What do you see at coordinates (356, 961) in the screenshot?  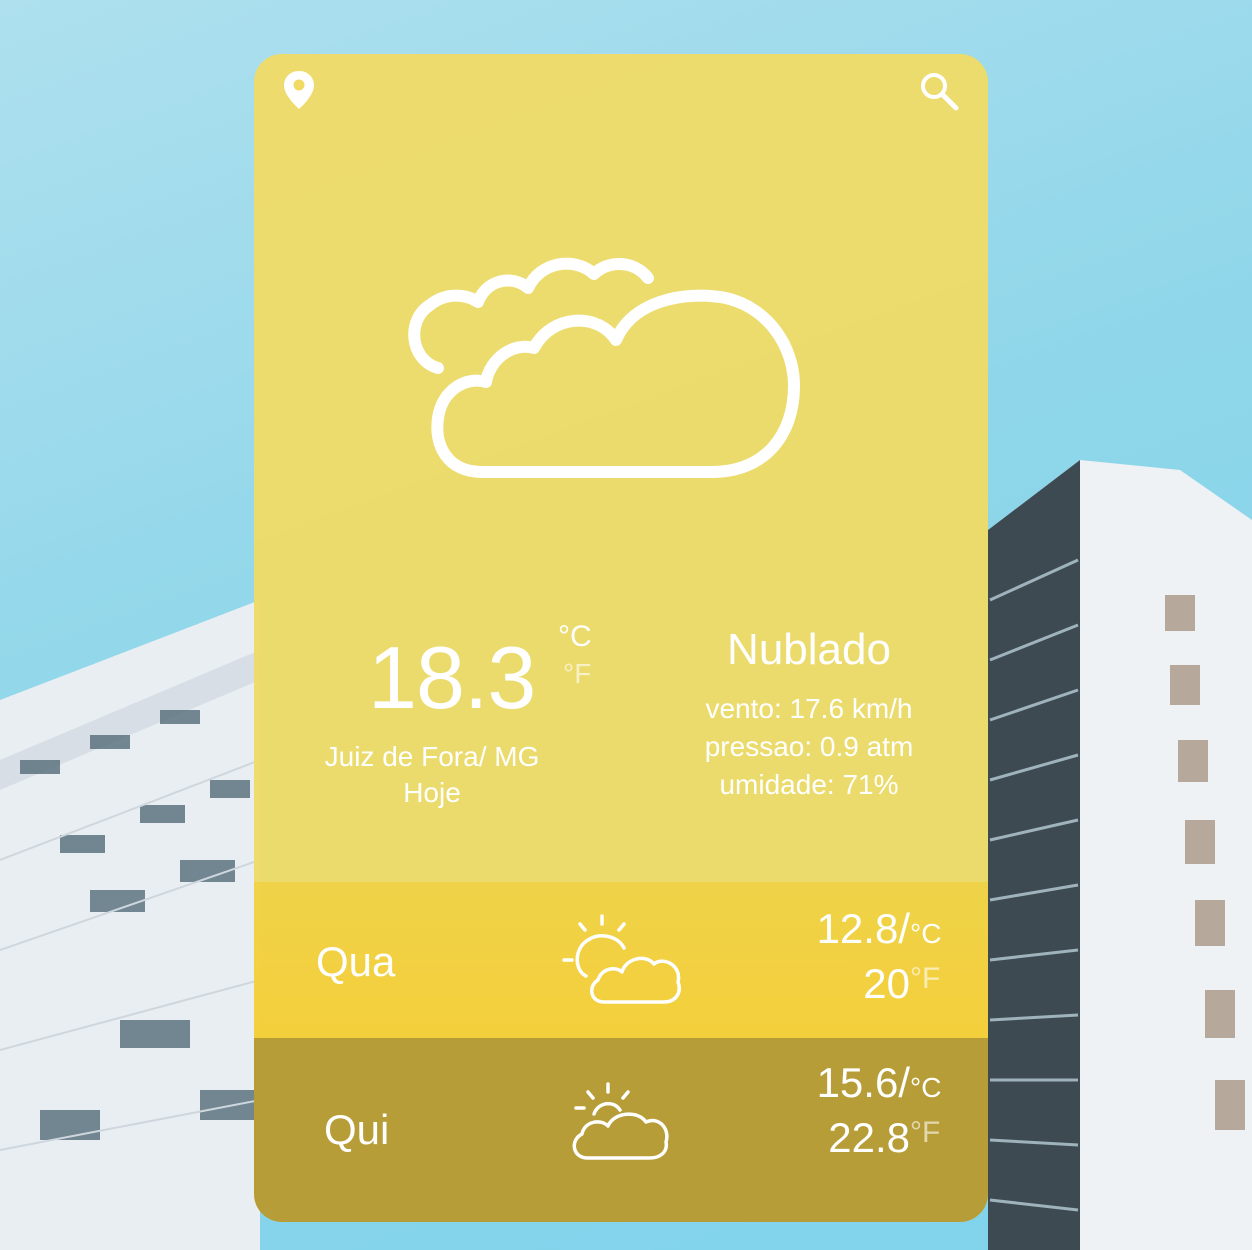 I see `forecast-day: Qua` at bounding box center [356, 961].